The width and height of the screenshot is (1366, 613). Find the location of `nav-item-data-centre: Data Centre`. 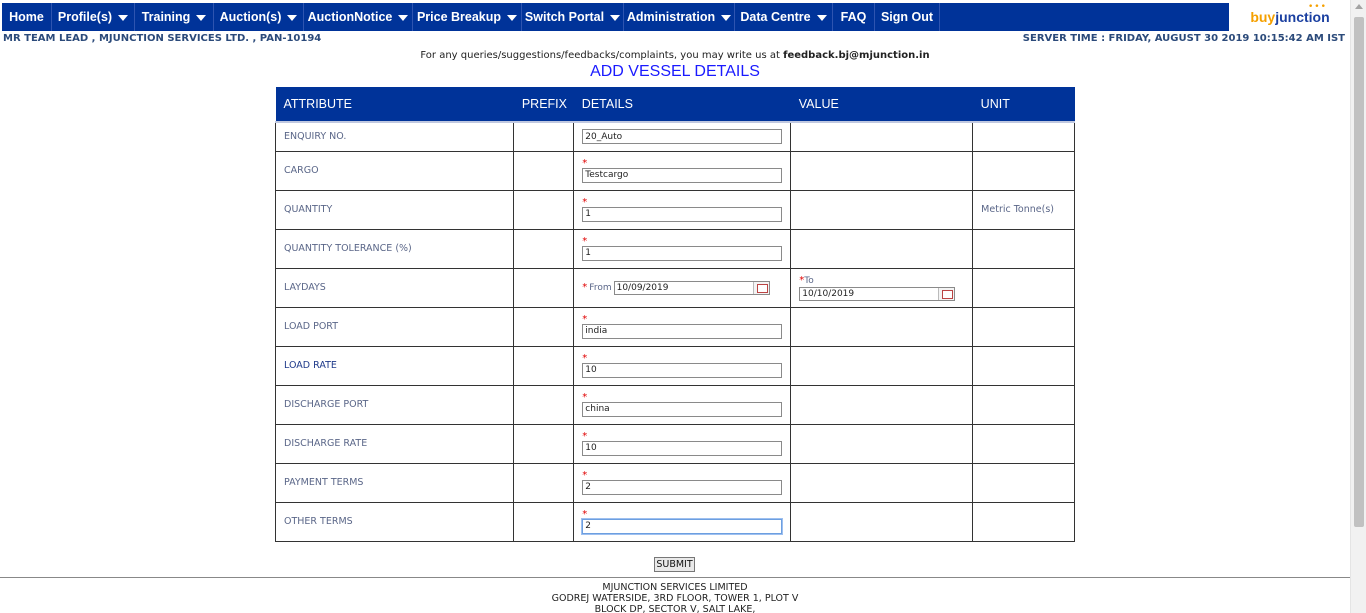

nav-item-data-centre: Data Centre is located at coordinates (784, 17).